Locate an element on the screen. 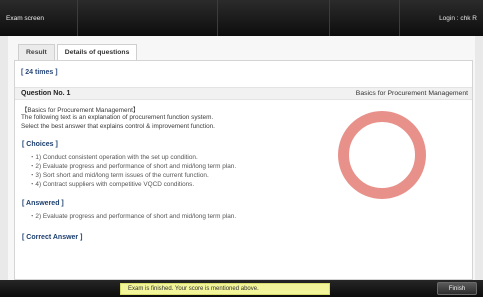 The height and width of the screenshot is (297, 483). attempt-count: [ 24 times ] is located at coordinates (39, 72).